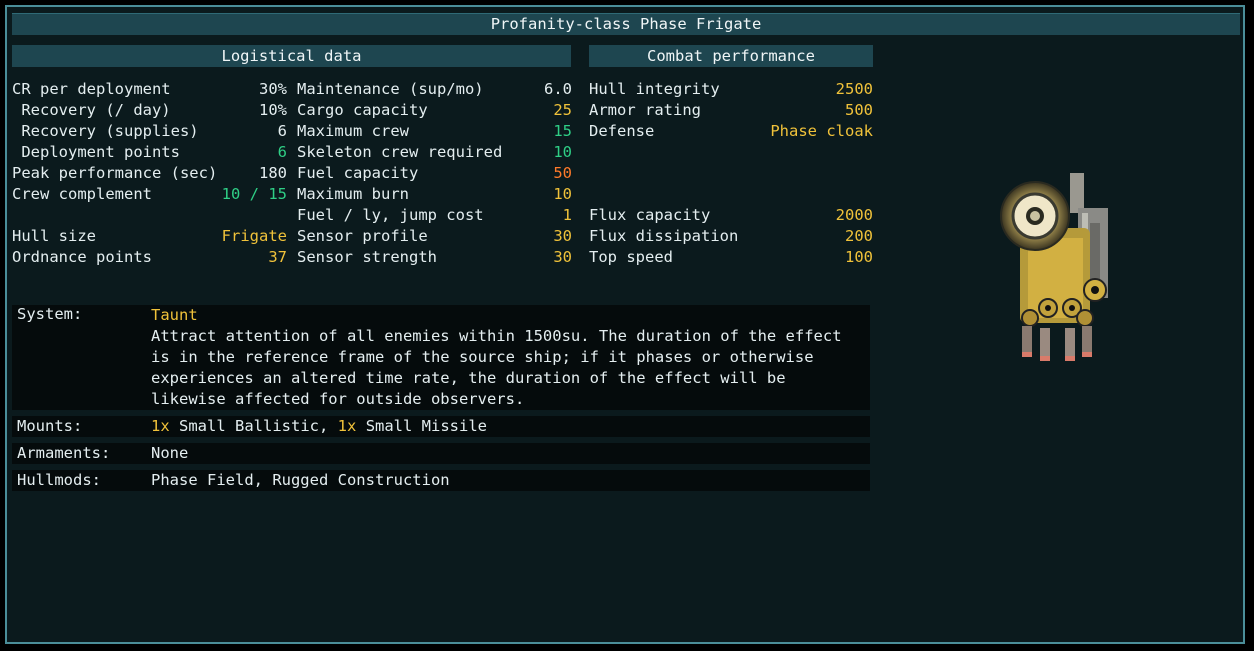 This screenshot has height=651, width=1254. Describe the element at coordinates (626, 24) in the screenshot. I see `ship-title: Profanity-class Phase Frigate` at that location.